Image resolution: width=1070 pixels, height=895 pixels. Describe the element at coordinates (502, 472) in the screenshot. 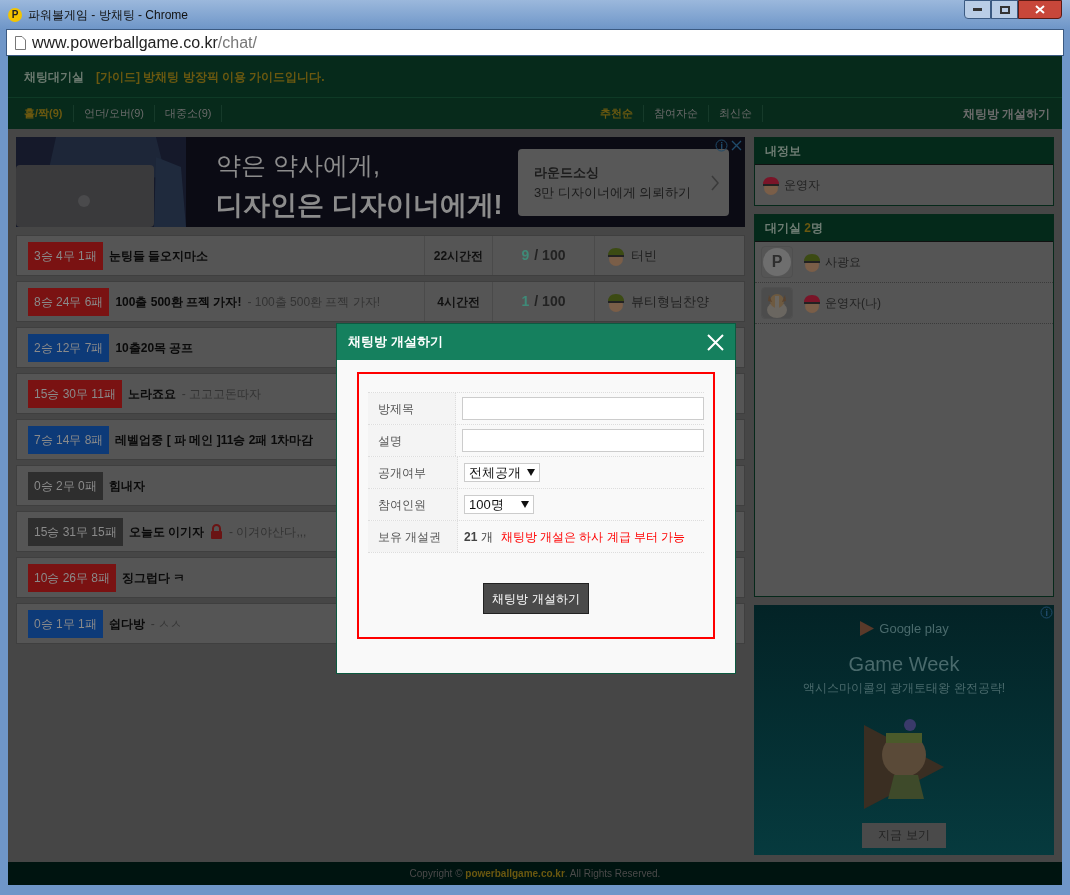

I see `select-dropdown: 전체공개` at that location.